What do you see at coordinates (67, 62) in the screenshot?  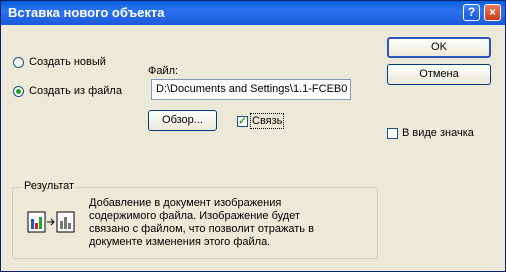 I see `radio-create-new-label: Создать новый` at bounding box center [67, 62].